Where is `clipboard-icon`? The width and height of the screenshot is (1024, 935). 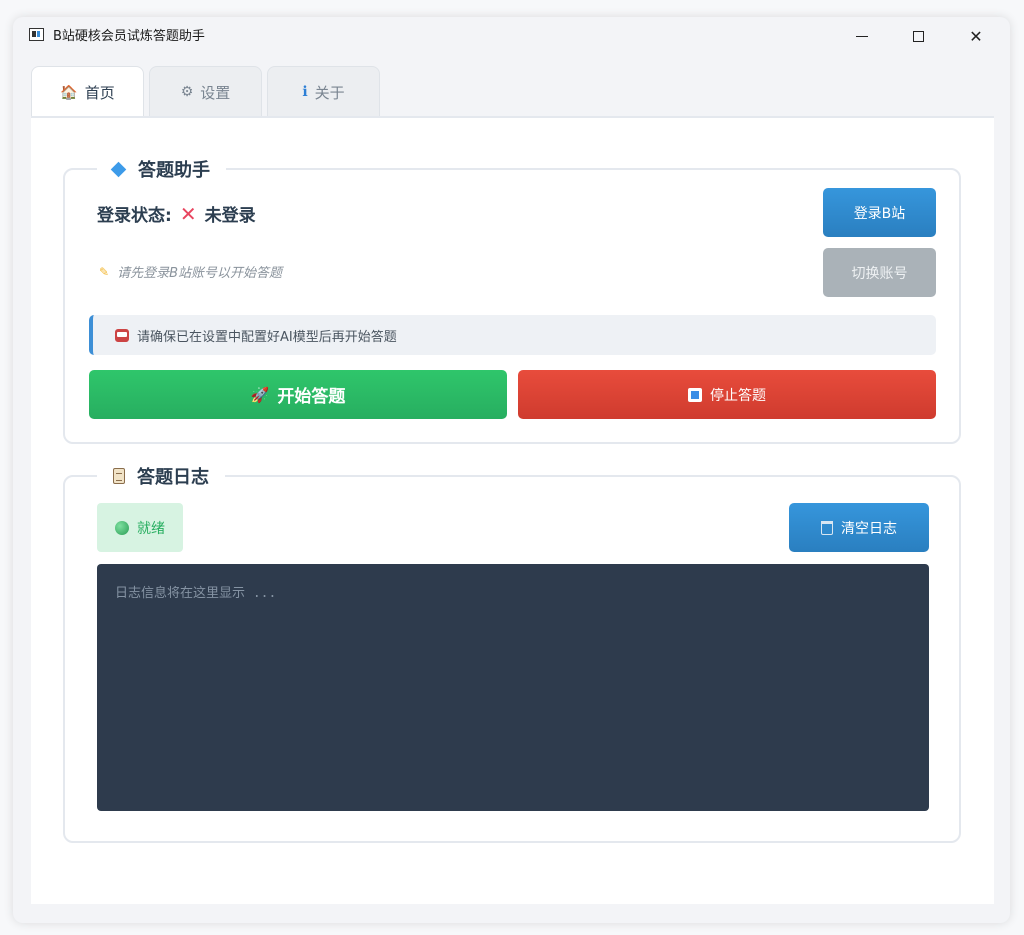 clipboard-icon is located at coordinates (119, 476).